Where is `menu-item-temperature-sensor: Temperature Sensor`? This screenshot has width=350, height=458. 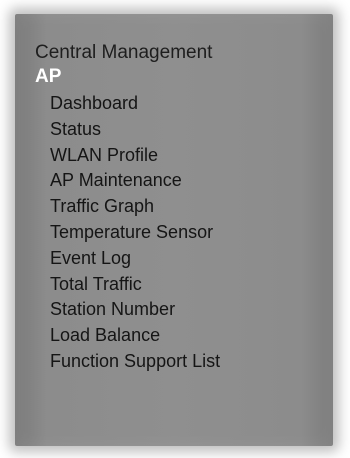
menu-item-temperature-sensor: Temperature Sensor is located at coordinates (179, 233).